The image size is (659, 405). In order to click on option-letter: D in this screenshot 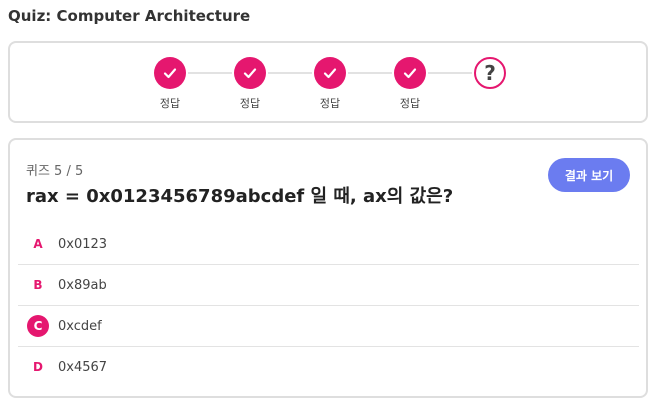, I will do `click(38, 367)`.